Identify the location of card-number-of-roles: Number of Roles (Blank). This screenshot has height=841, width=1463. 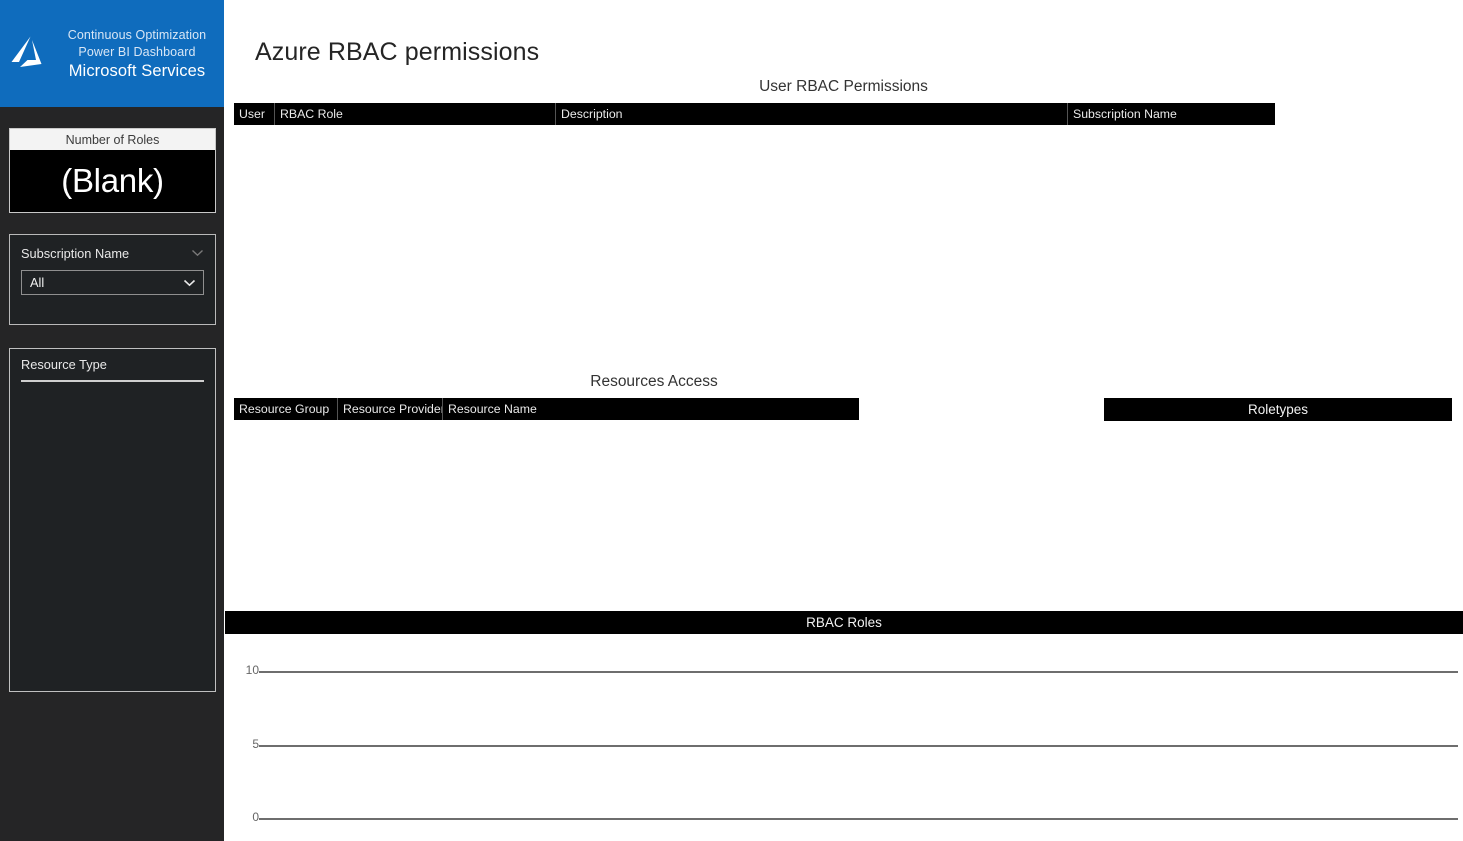
(112, 170).